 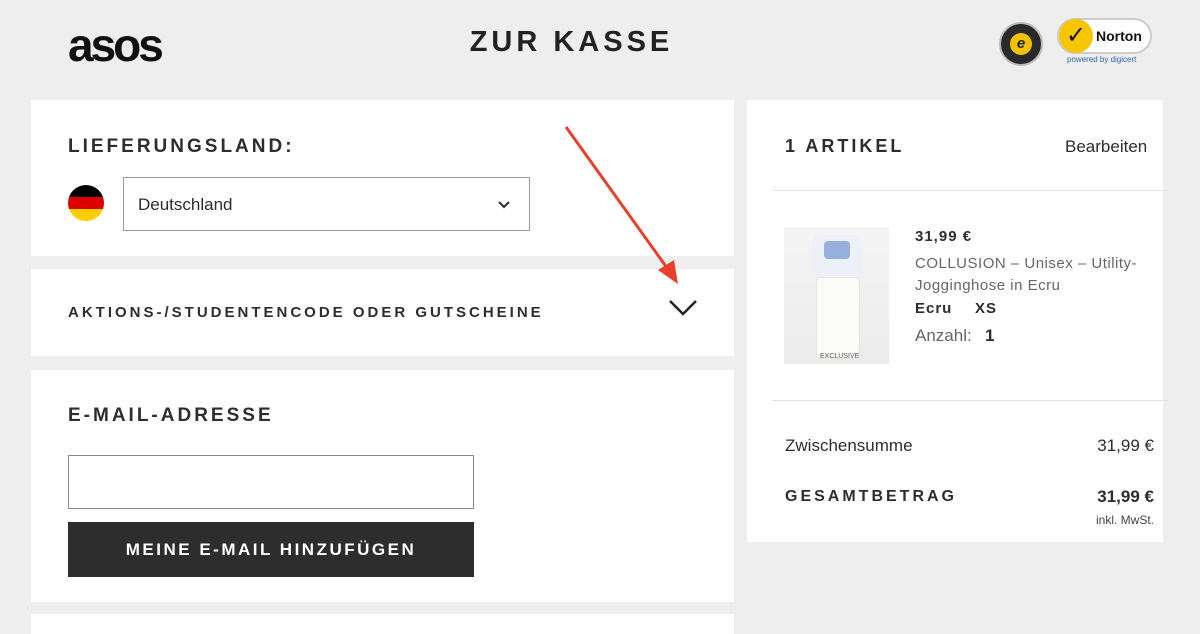 What do you see at coordinates (1125, 445) in the screenshot?
I see `subtotal-value: 31,99 €` at bounding box center [1125, 445].